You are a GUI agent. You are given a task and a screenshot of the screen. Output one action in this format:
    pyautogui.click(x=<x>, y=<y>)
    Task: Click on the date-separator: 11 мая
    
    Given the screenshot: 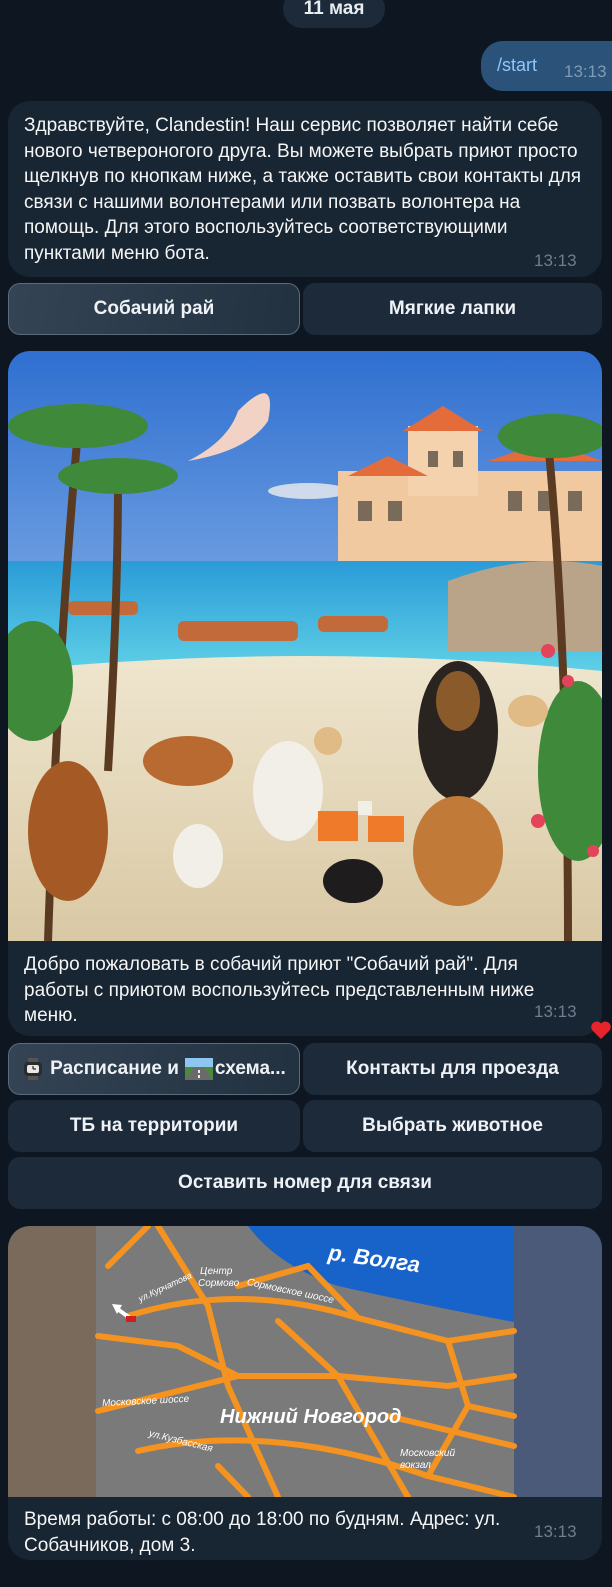 What is the action you would take?
    pyautogui.click(x=334, y=14)
    